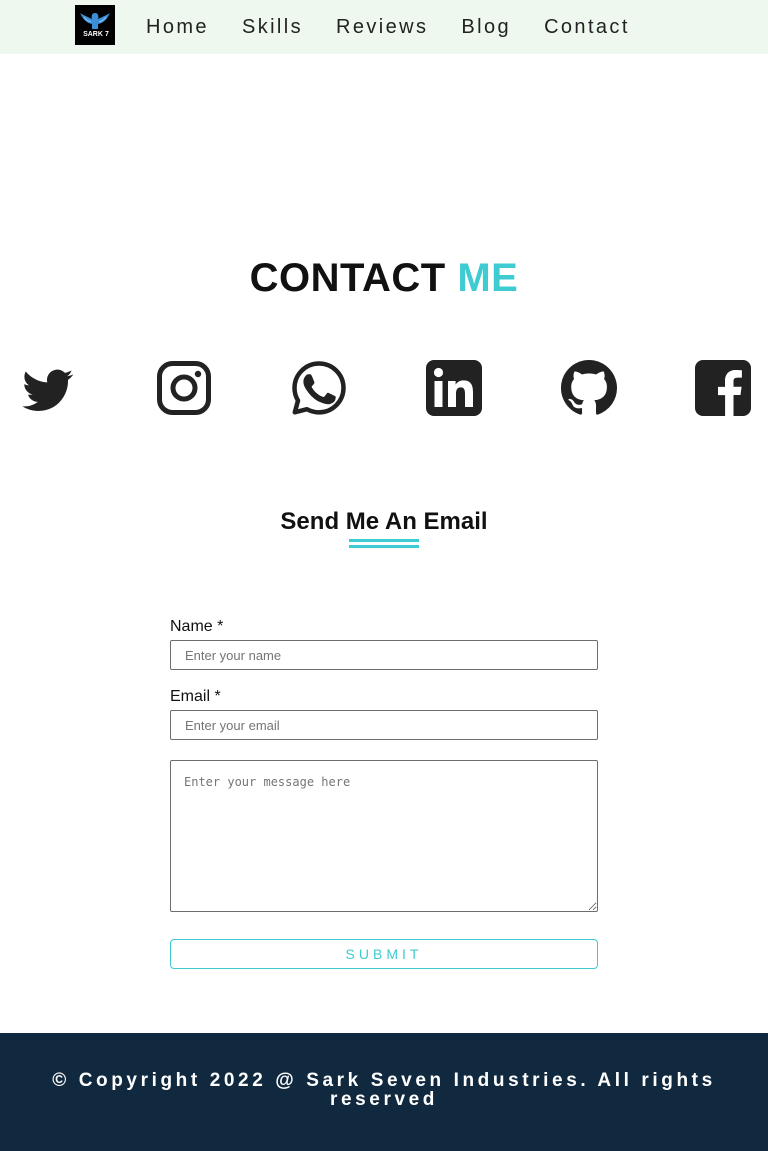 Image resolution: width=768 pixels, height=1151 pixels. I want to click on logo-icon: SARK 7, so click(95, 25).